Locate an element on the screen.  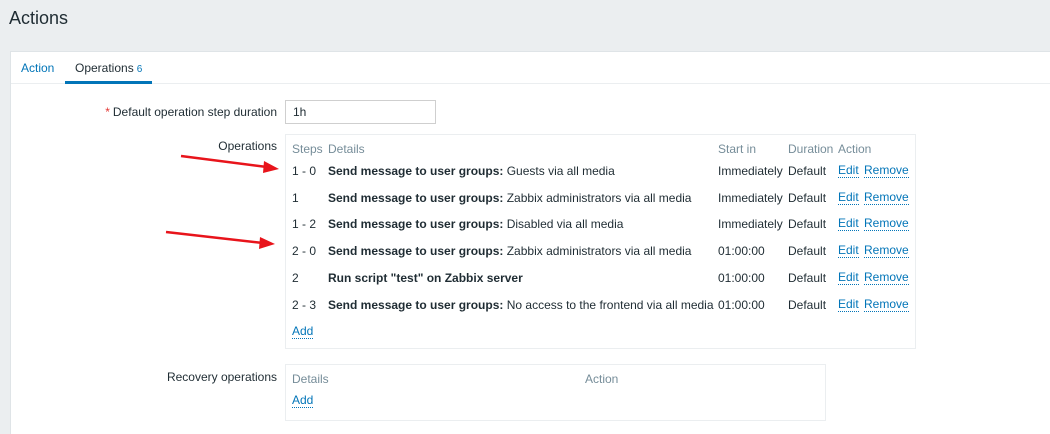
row-5-edit-link: Edit is located at coordinates (848, 305).